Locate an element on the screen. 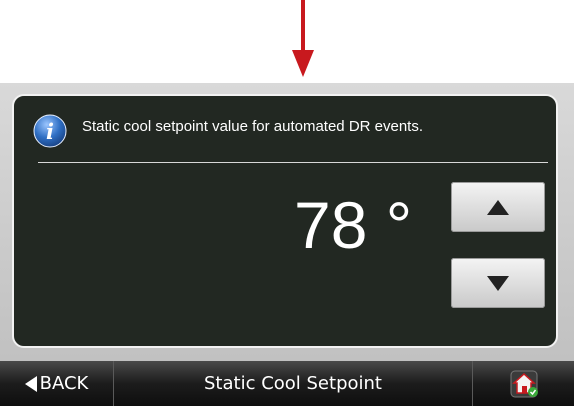 The width and height of the screenshot is (574, 406). home-icon is located at coordinates (524, 383).